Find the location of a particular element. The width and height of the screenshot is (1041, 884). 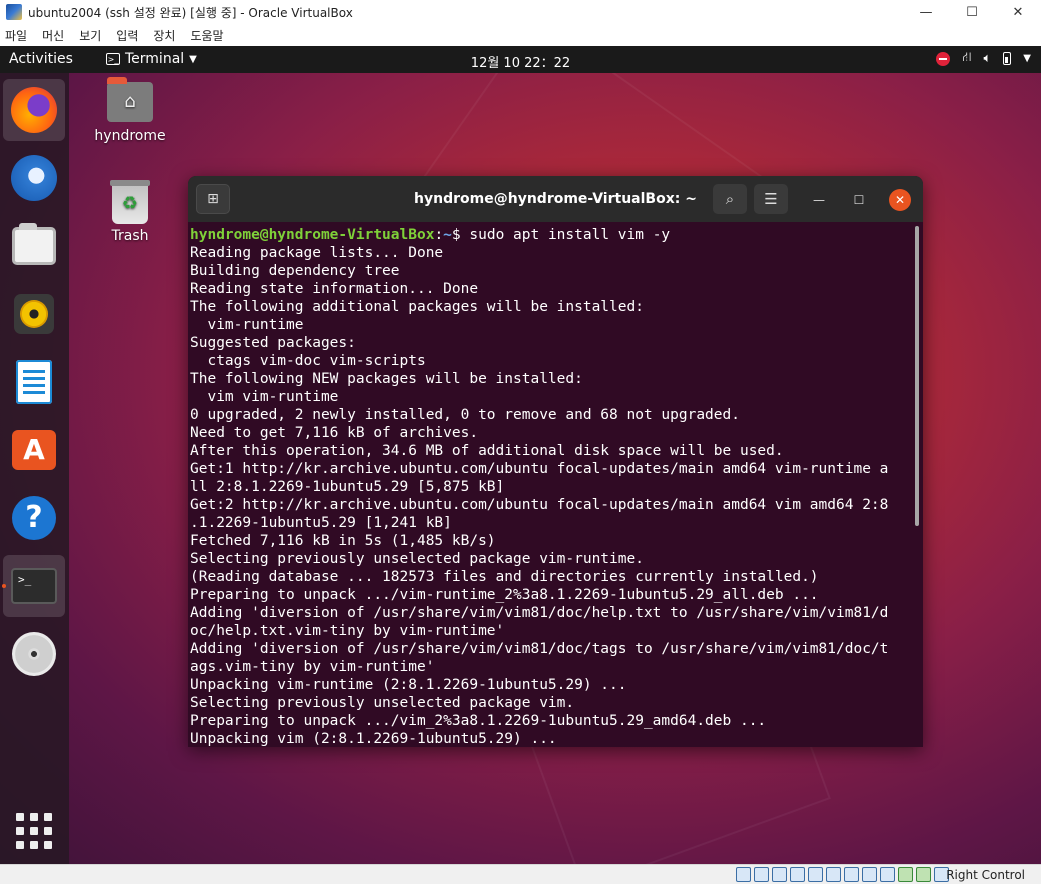

home-folder-icon: ⌂ is located at coordinates (130, 99).